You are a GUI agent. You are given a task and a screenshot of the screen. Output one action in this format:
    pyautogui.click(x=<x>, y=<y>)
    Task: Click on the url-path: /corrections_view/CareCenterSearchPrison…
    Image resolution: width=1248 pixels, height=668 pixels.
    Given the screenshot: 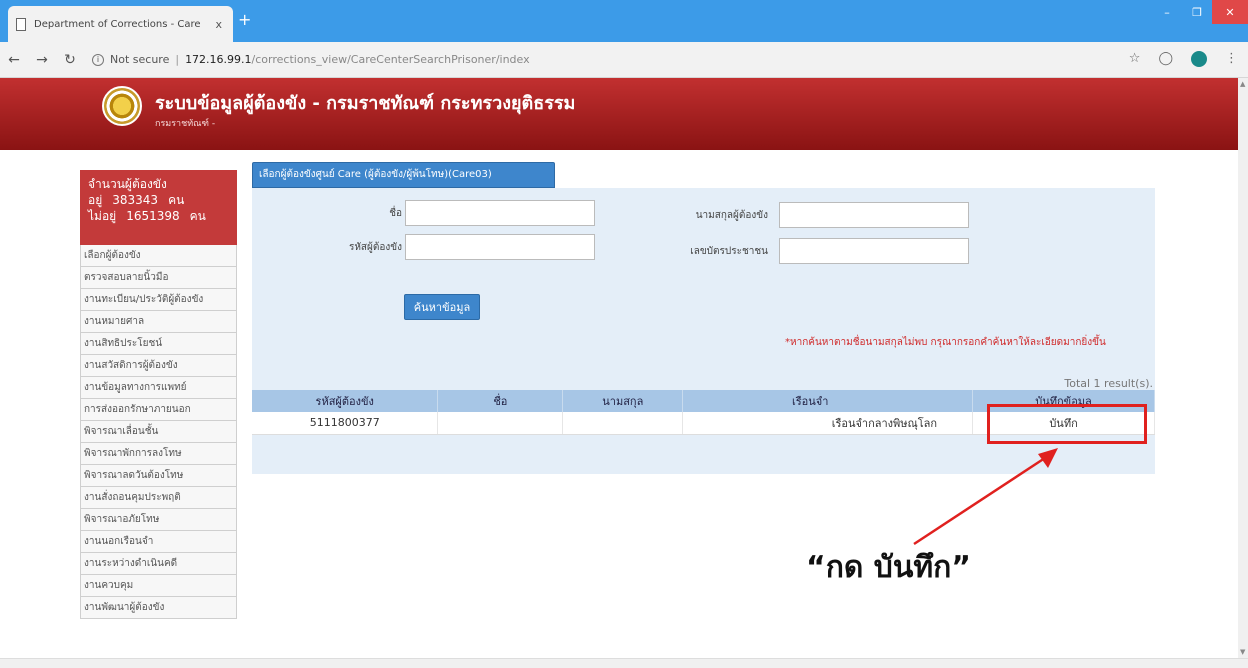 What is the action you would take?
    pyautogui.click(x=390, y=59)
    